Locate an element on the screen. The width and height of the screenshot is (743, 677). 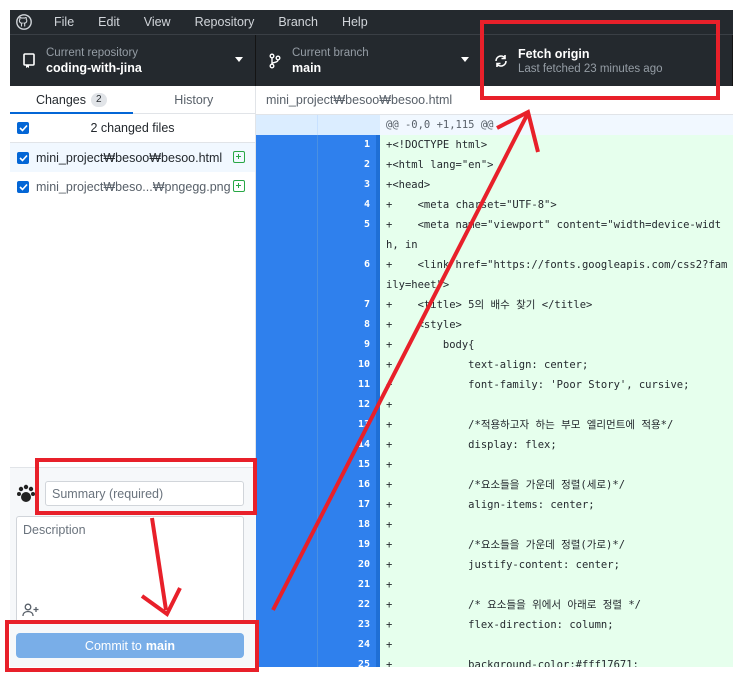
diff-code-text: + body{ is located at coordinates (556, 345).